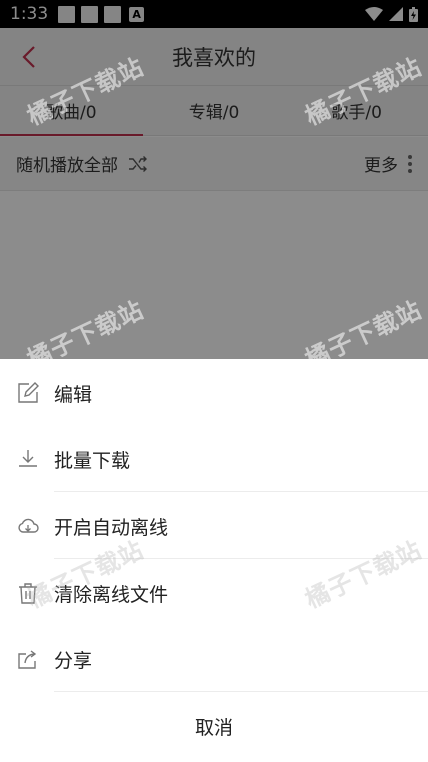 This screenshot has width=428, height=762. What do you see at coordinates (28, 458) in the screenshot?
I see `download-icon` at bounding box center [28, 458].